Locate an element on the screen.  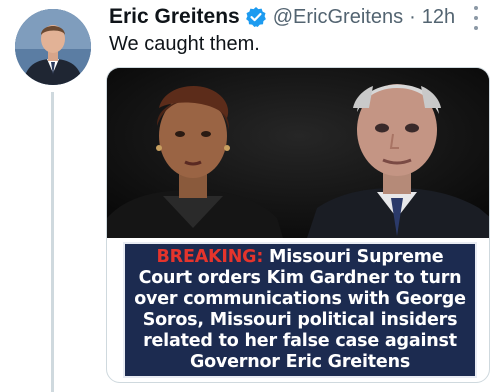
tweet-timestamp: 12h is located at coordinates (438, 17).